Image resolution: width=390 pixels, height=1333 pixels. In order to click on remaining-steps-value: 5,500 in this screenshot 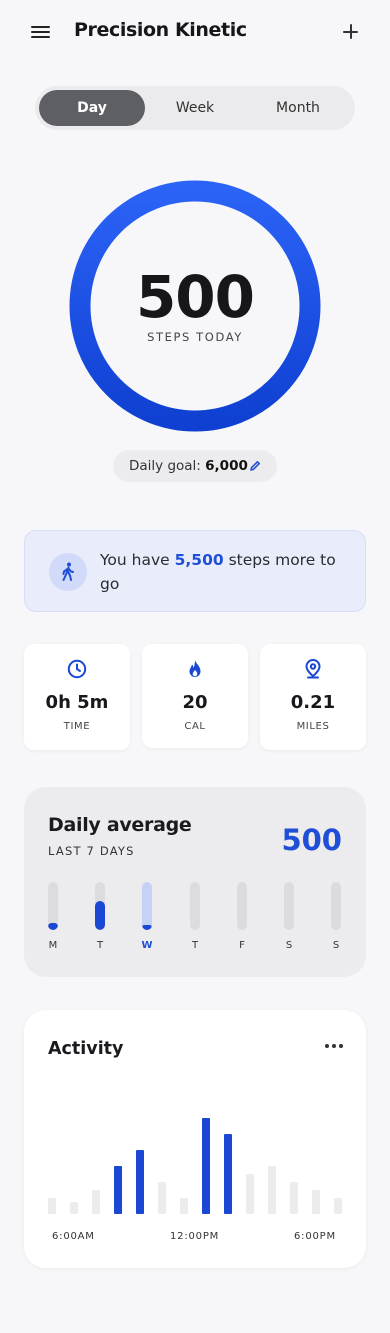, I will do `click(199, 560)`.